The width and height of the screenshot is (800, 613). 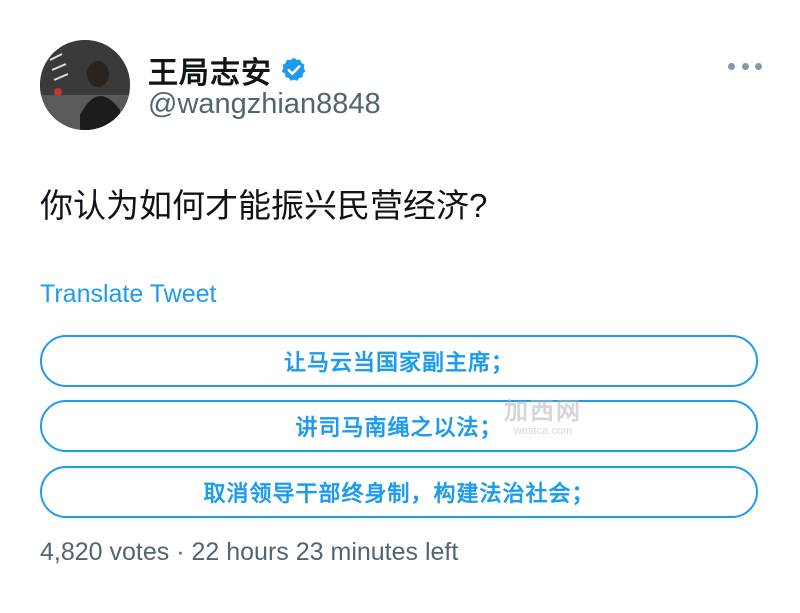 I want to click on tweet-text: 你认为如何才能振兴民营经济?, so click(x=264, y=205).